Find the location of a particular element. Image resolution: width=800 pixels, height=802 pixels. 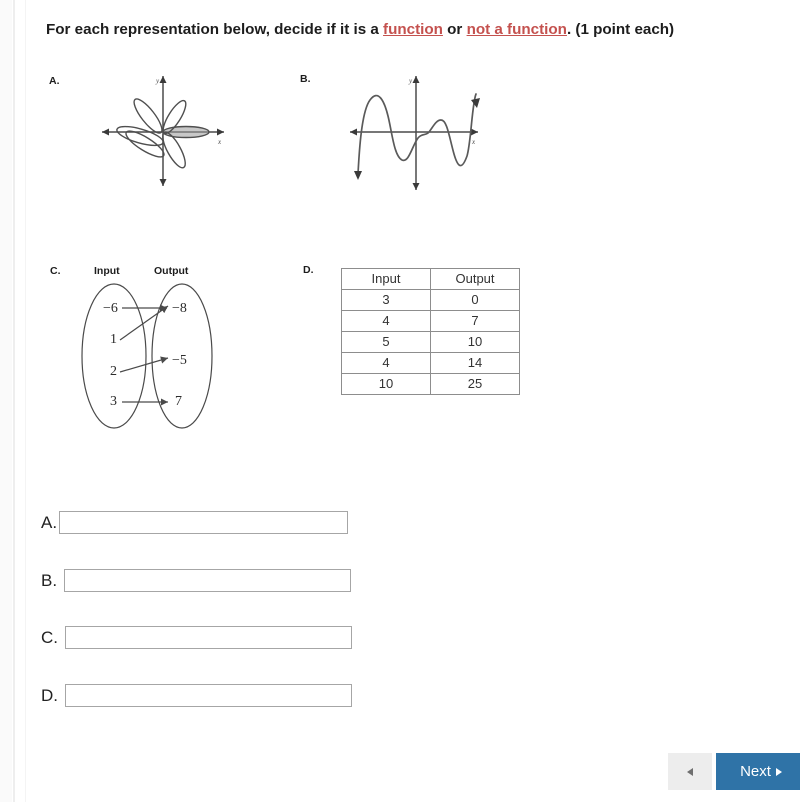

graph-a-rose-curve: y x is located at coordinates (163, 130).